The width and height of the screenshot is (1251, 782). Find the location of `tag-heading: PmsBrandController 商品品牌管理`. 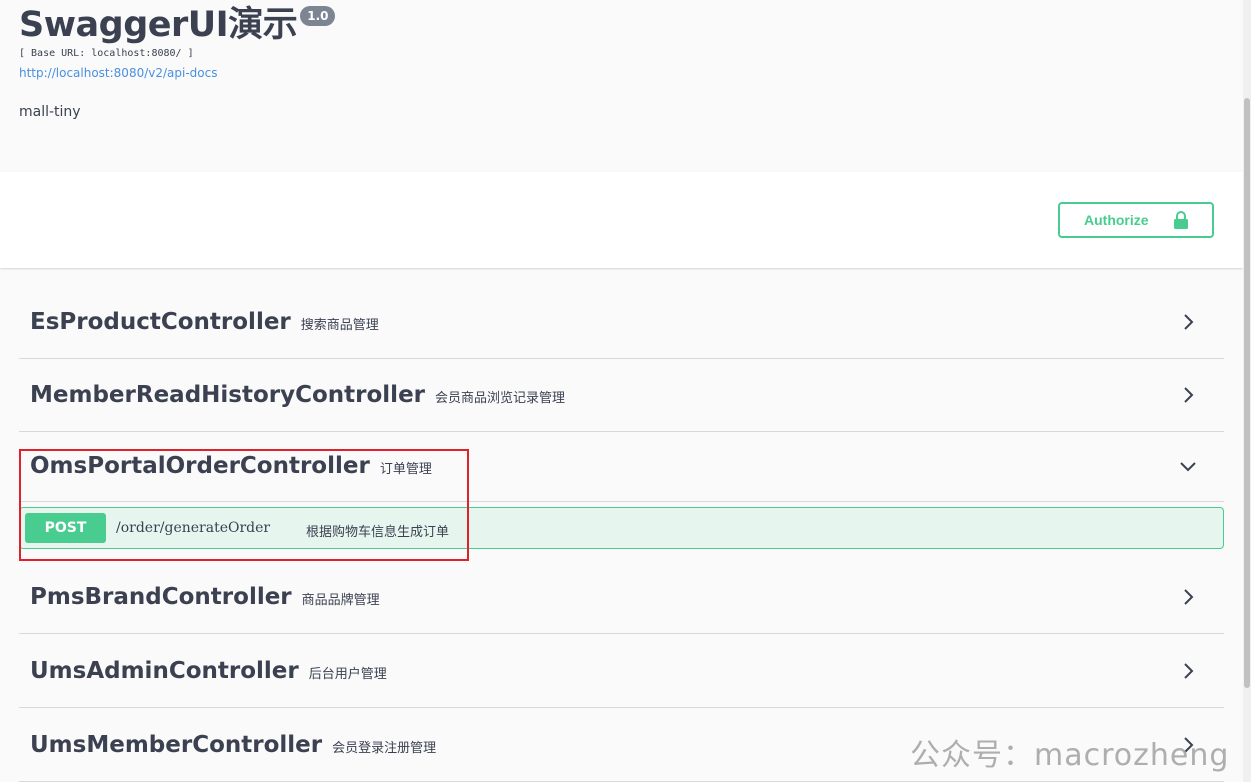

tag-heading: PmsBrandController 商品品牌管理 is located at coordinates (205, 597).